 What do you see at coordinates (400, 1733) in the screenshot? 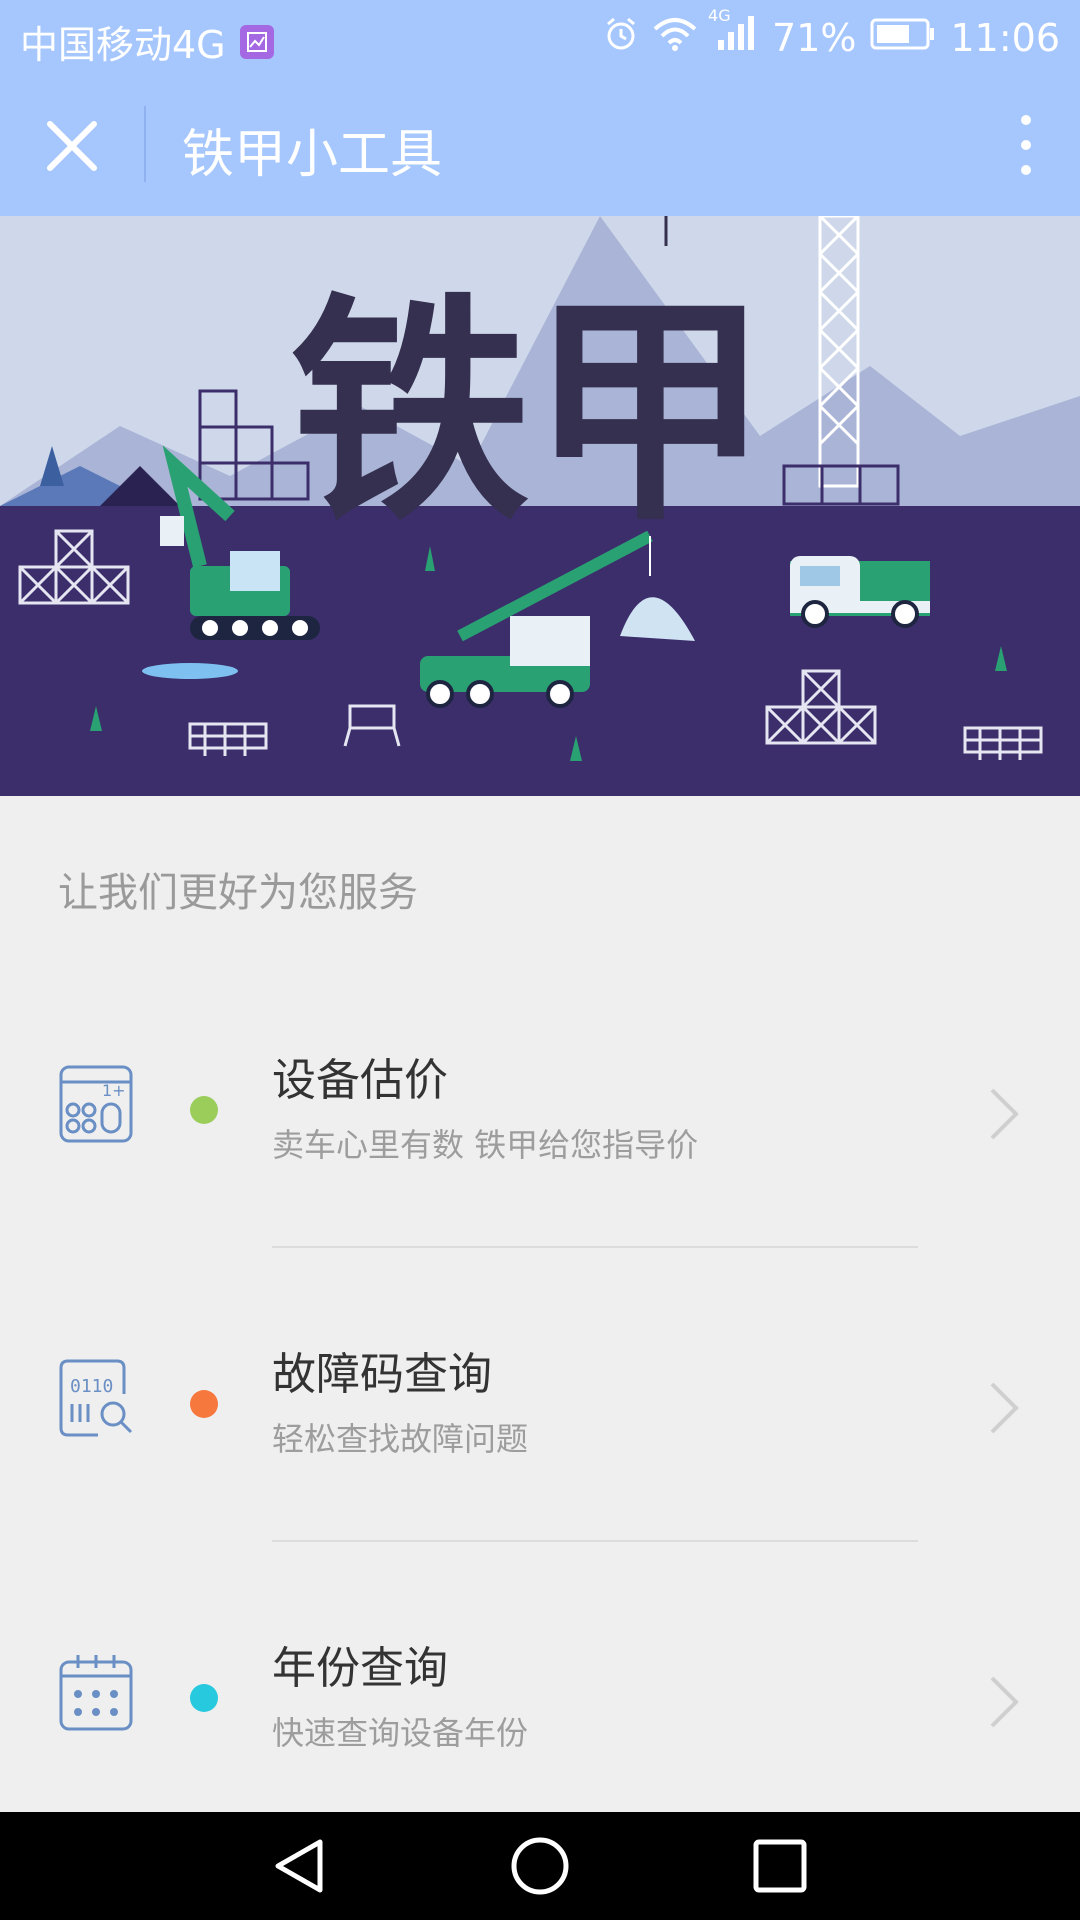
I see `item-subtitle: 快速查询设备年份` at bounding box center [400, 1733].